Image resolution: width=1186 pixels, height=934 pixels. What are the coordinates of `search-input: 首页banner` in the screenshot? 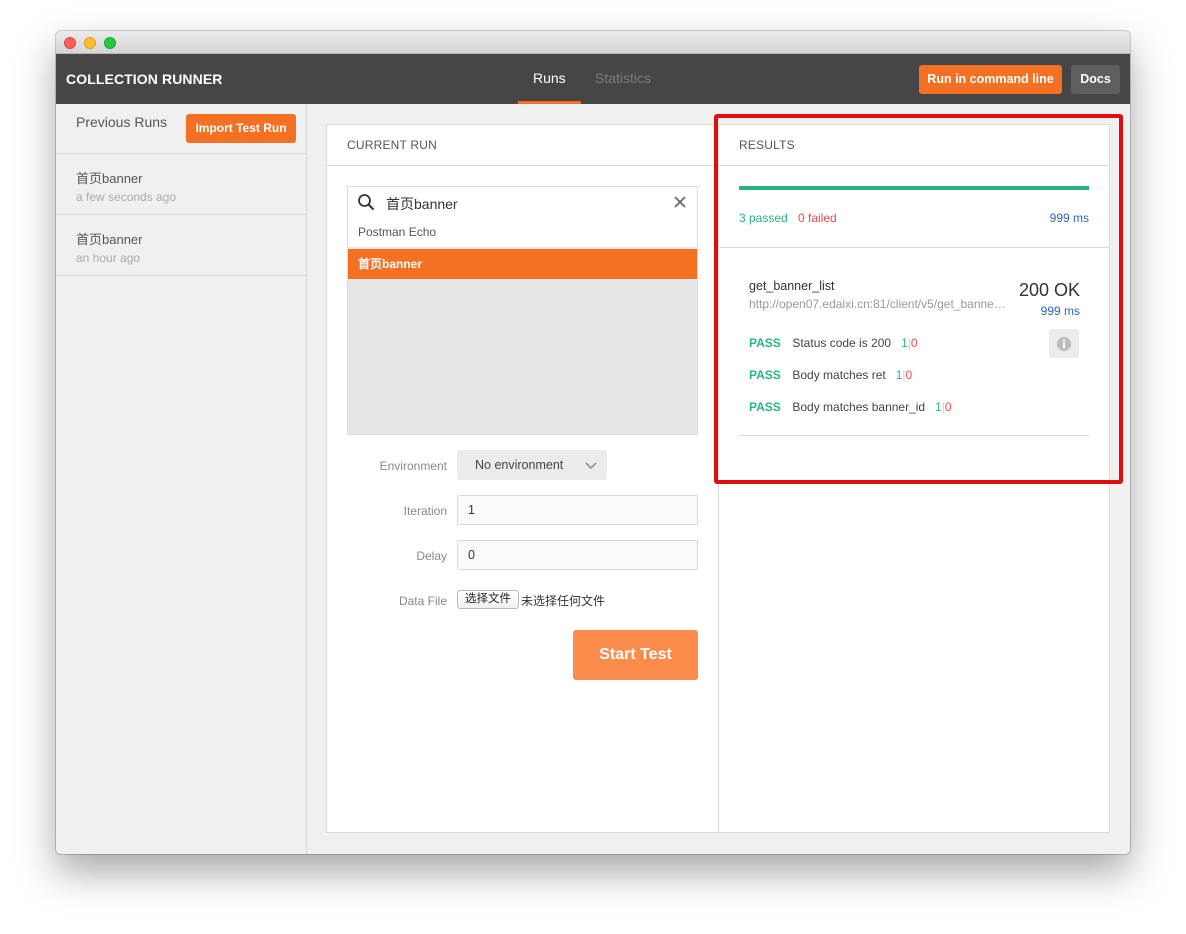 It's located at (422, 204).